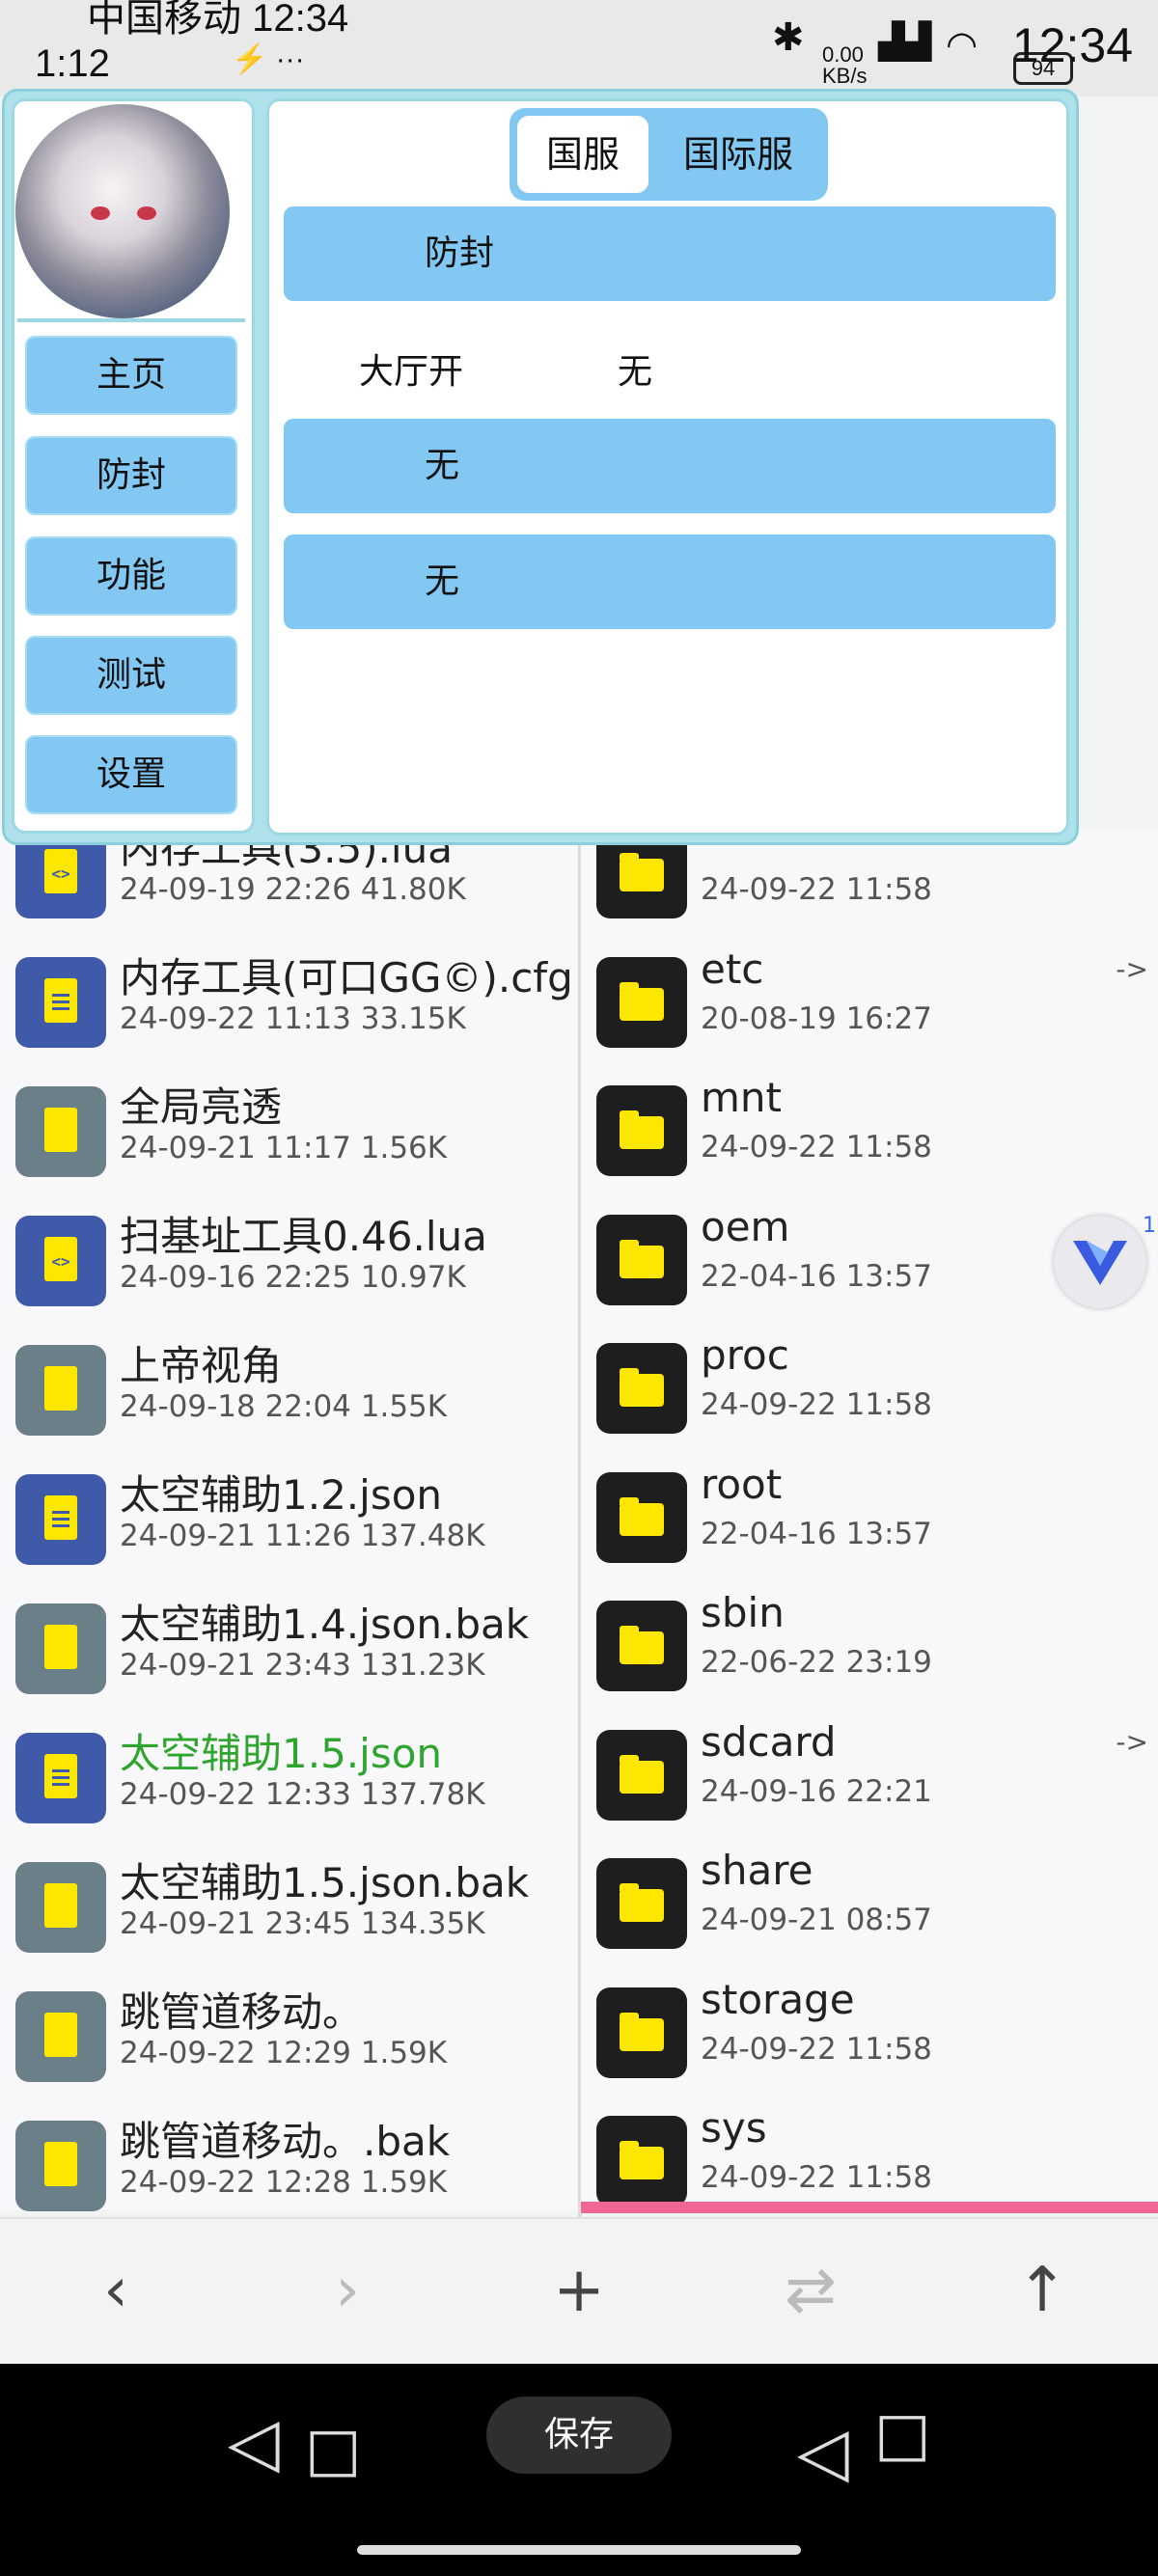 The image size is (1158, 2576). Describe the element at coordinates (333, 2449) in the screenshot. I see `nav-recents-icon: □` at that location.